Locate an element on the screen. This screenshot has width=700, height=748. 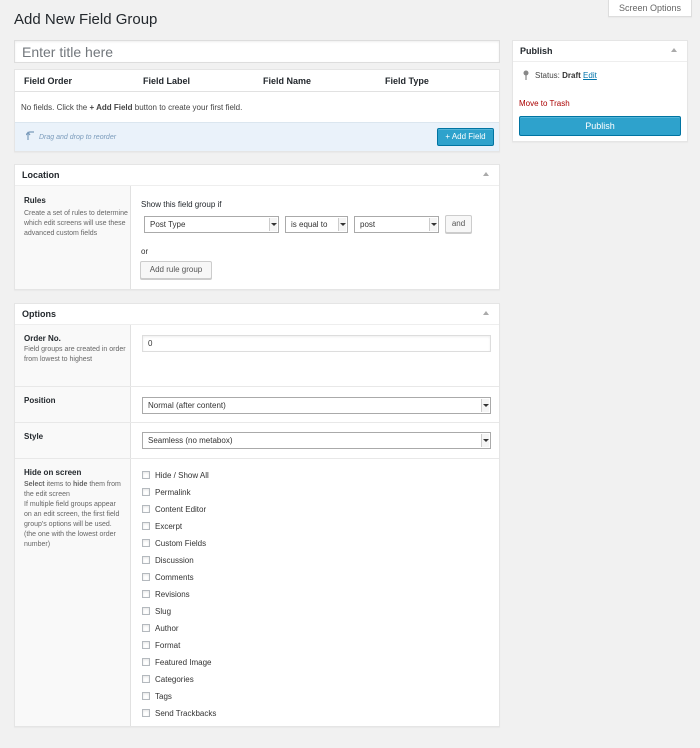
checkbox-featured-image: Featured Image is located at coordinates (176, 663).